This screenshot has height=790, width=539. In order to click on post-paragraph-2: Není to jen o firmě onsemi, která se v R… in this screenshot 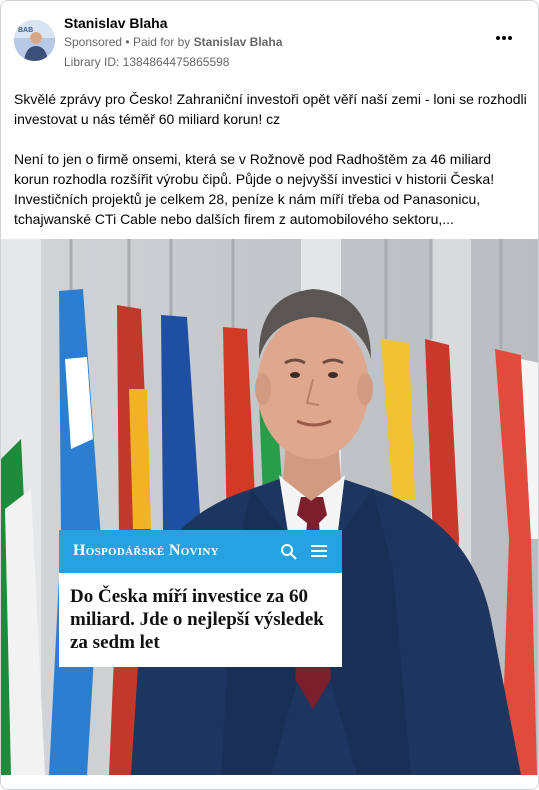, I will do `click(271, 189)`.